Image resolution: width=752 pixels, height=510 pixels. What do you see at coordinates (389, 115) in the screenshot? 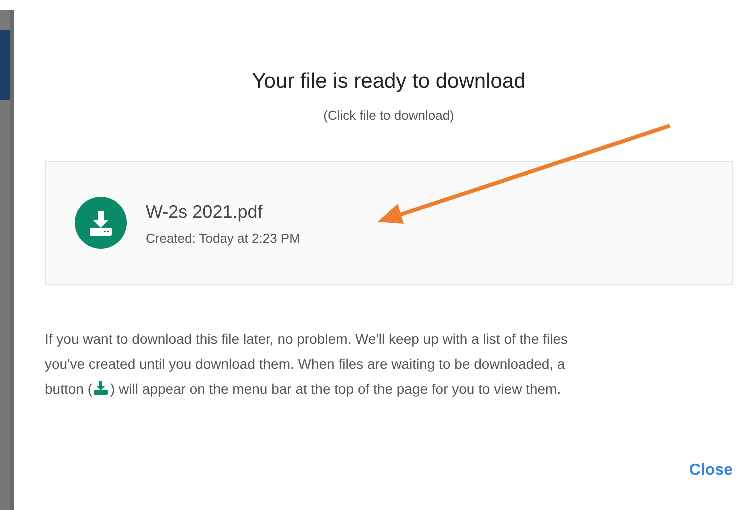
I see `dialog-subtitle: (Click file to download)` at bounding box center [389, 115].